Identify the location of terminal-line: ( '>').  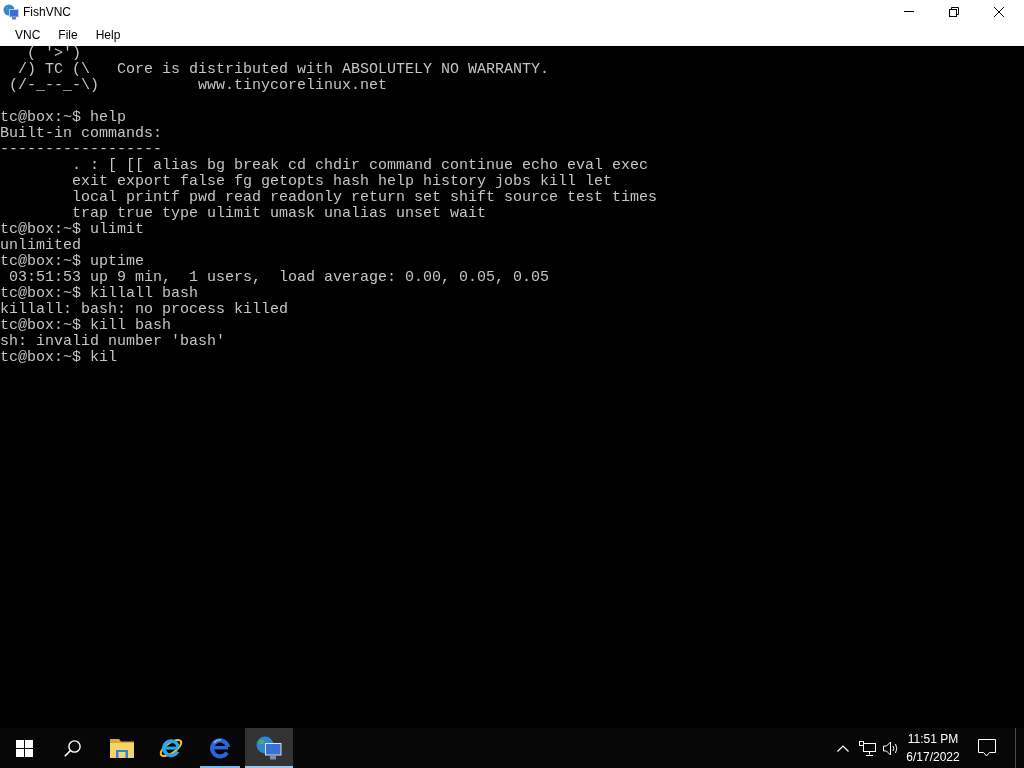
(53, 54).